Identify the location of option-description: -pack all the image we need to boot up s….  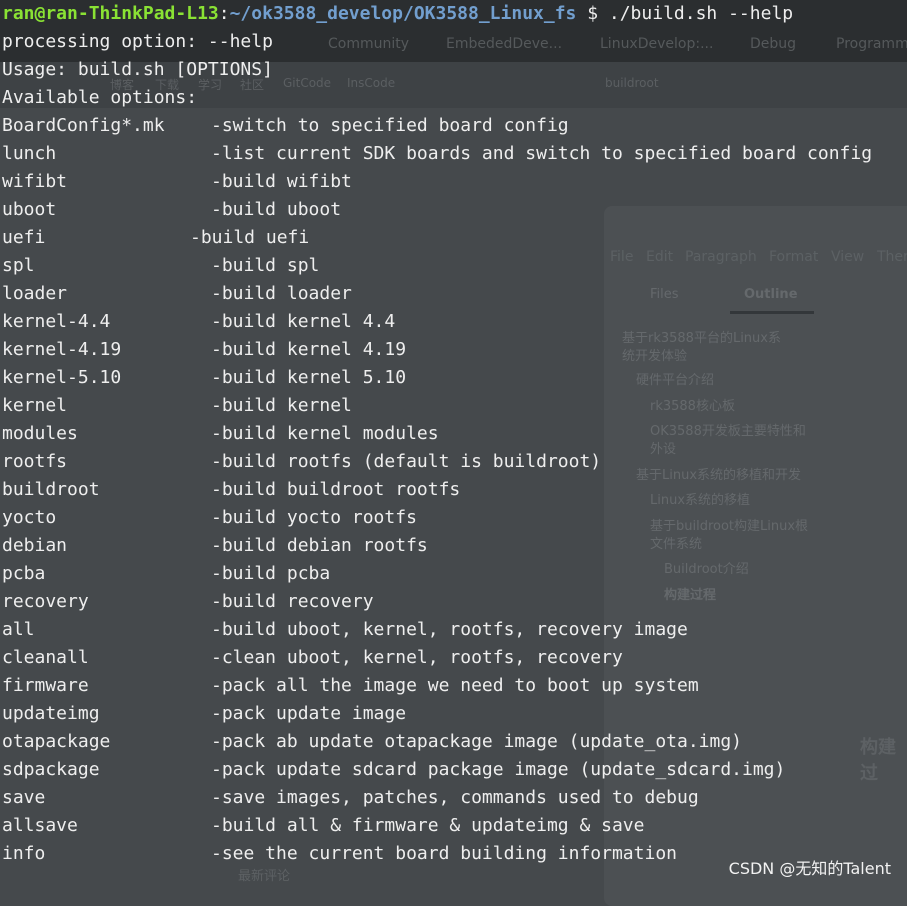
(455, 685).